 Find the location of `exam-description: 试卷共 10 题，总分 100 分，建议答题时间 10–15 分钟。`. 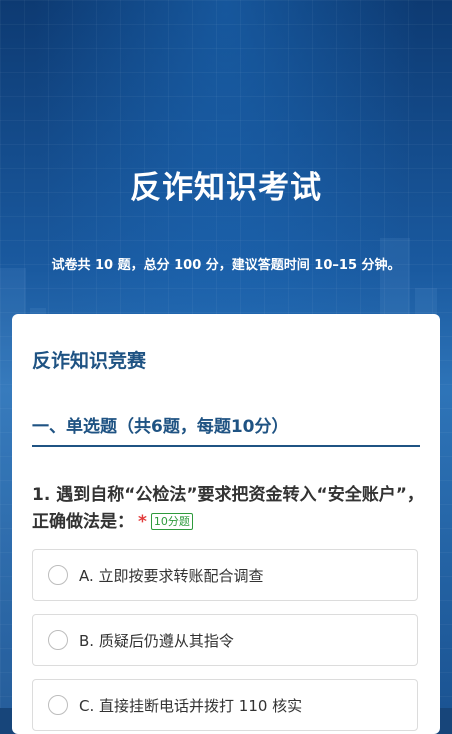

exam-description: 试卷共 10 题，总分 100 分，建议答题时间 10–15 分钟。 is located at coordinates (226, 265).